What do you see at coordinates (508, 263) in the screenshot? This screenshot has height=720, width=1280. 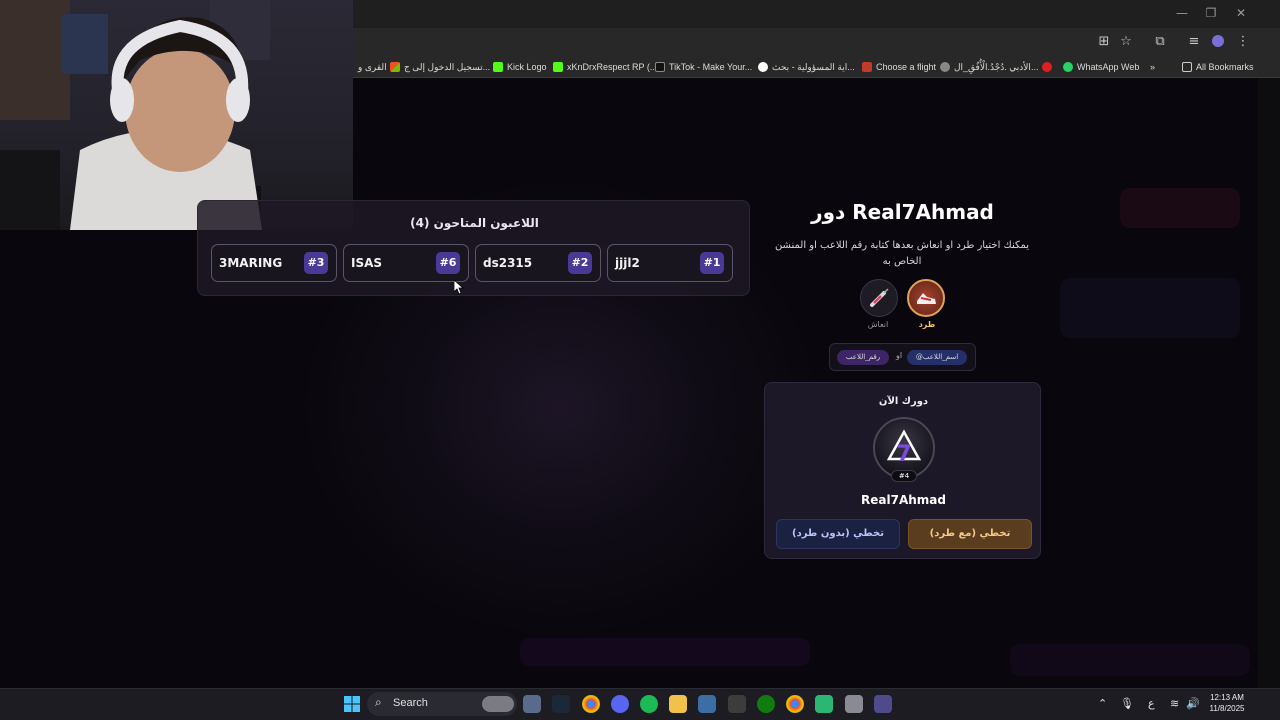 I see `player-name: ds2315` at bounding box center [508, 263].